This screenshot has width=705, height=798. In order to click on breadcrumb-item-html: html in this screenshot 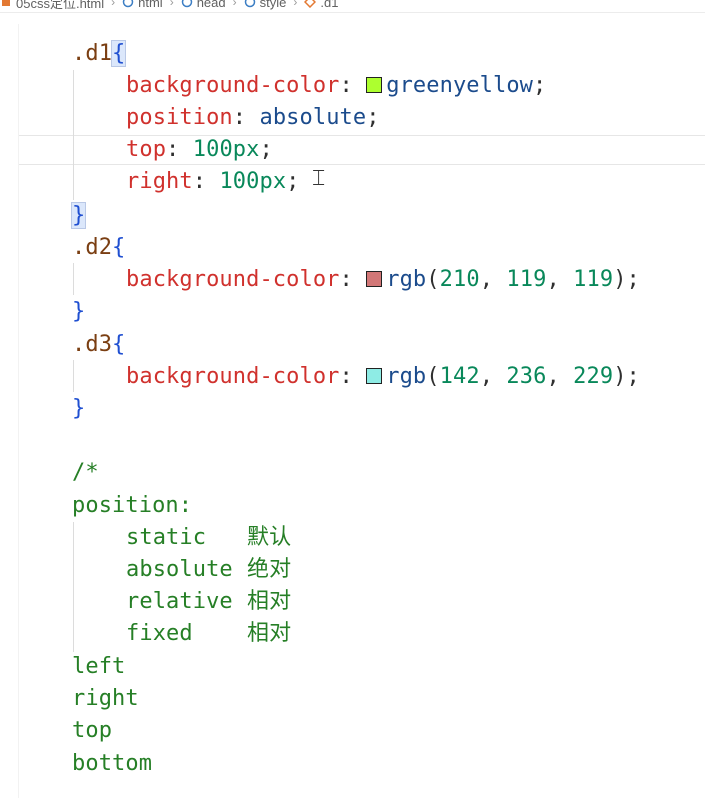, I will do `click(142, 5)`.